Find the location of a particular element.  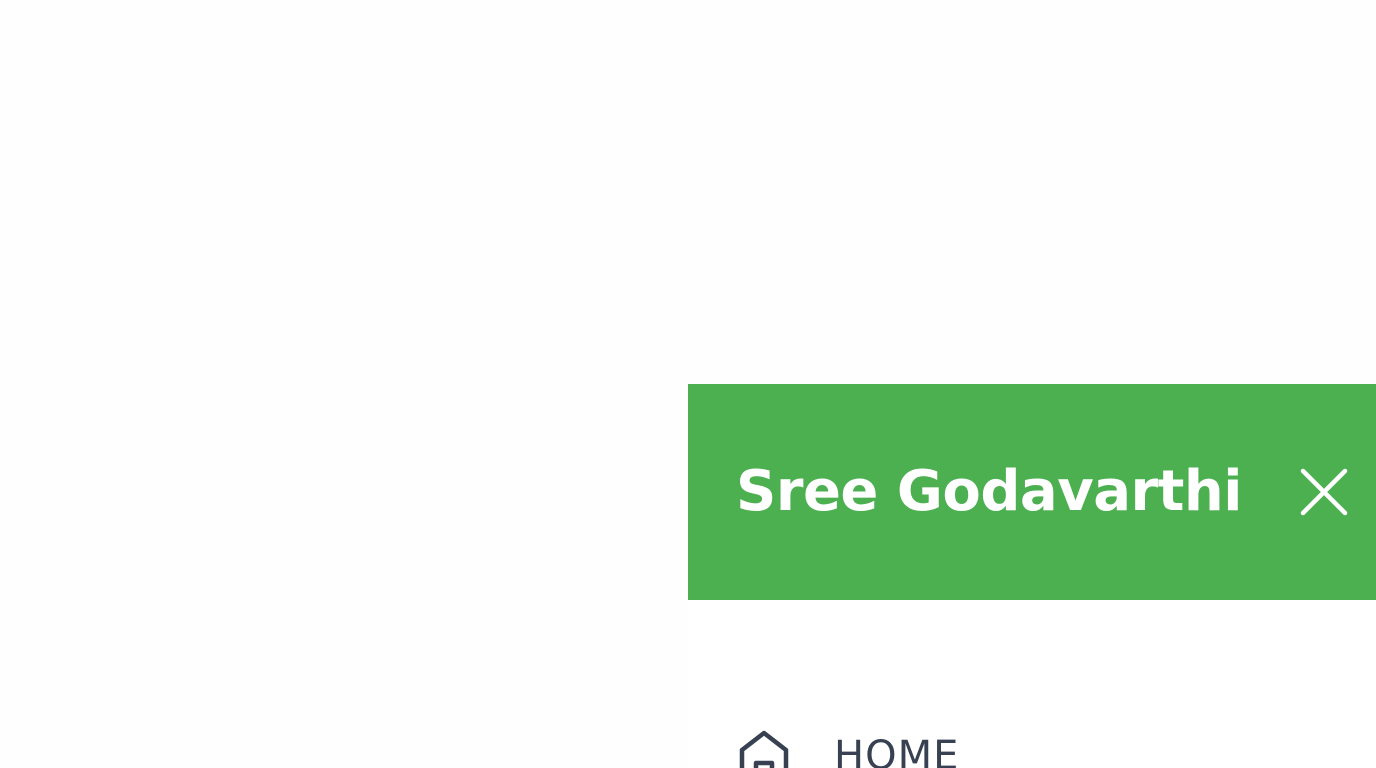

close-button is located at coordinates (1324, 492).